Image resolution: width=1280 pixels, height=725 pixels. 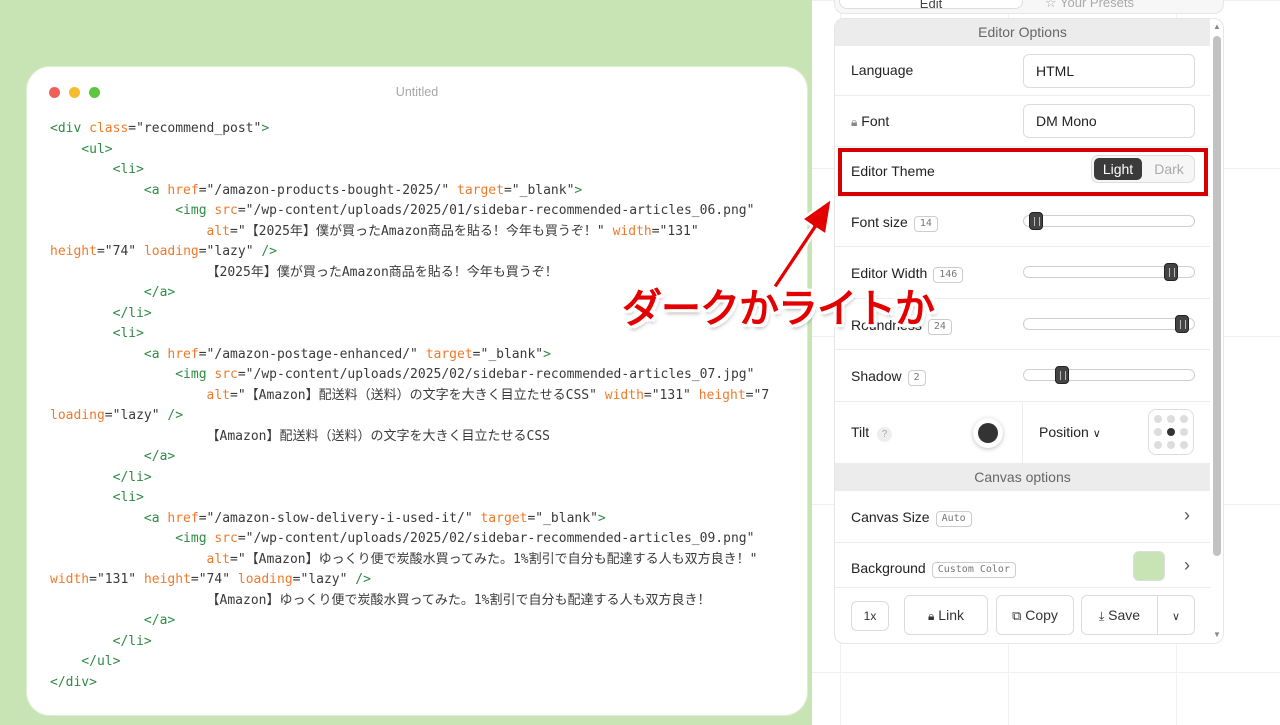 I want to click on code-token: ="74", so click(x=214, y=579).